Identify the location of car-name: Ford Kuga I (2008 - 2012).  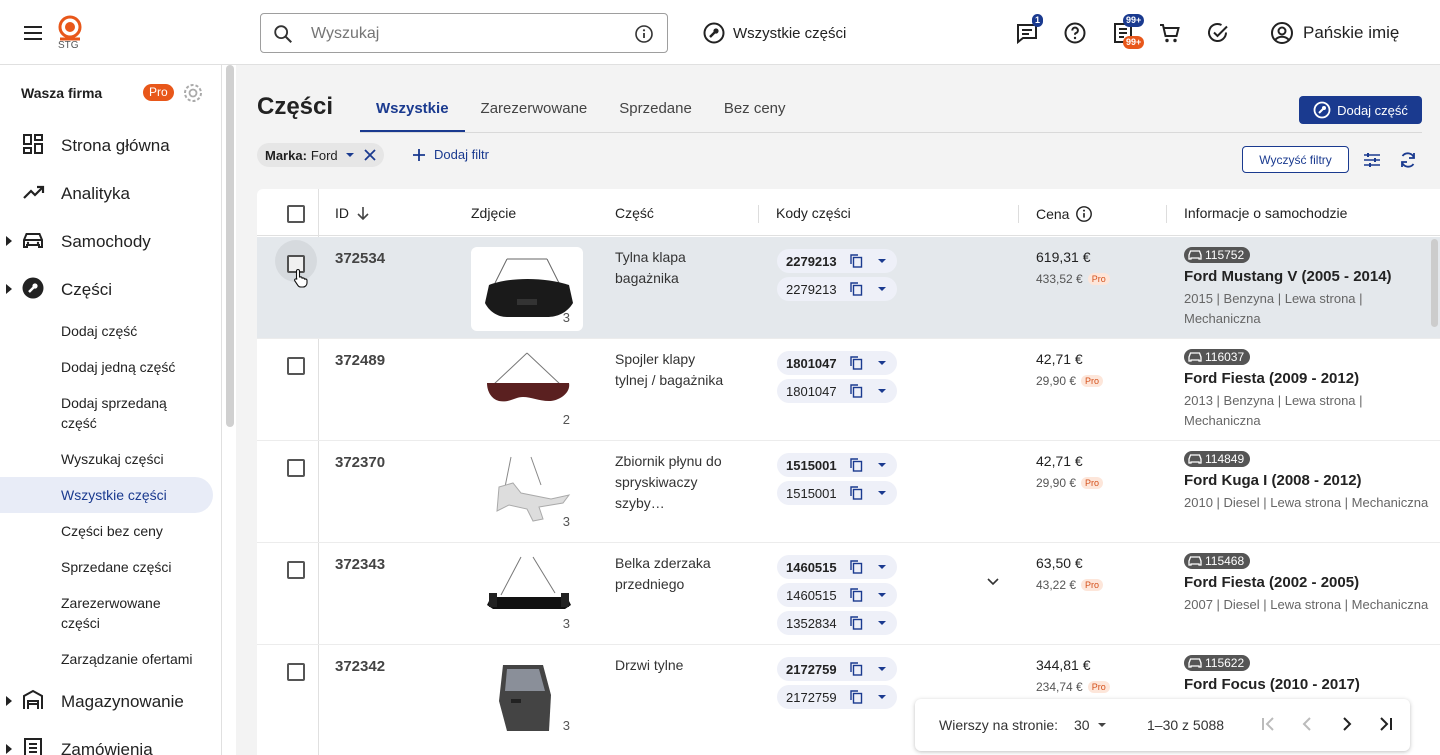
(1273, 480).